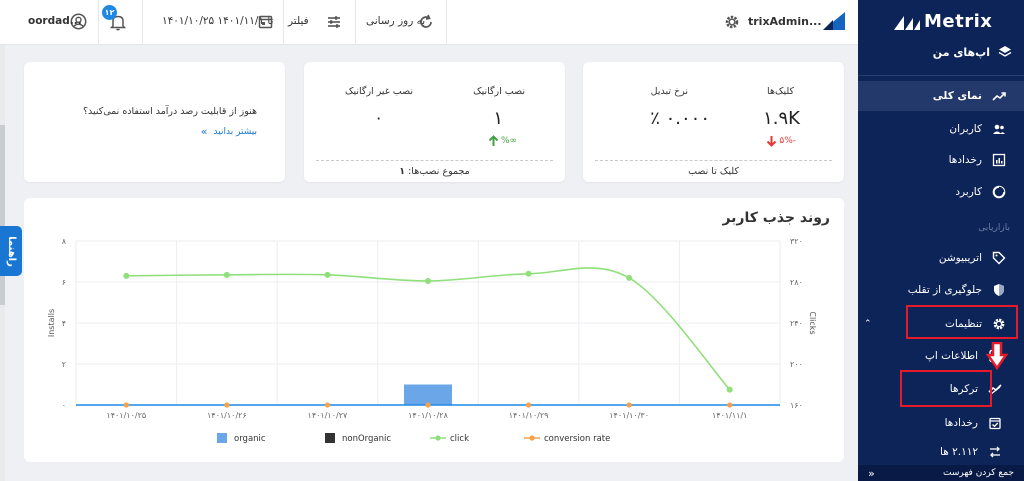 The image size is (1024, 481). What do you see at coordinates (868, 324) in the screenshot?
I see `chevron-up-icon: ⌃` at bounding box center [868, 324].